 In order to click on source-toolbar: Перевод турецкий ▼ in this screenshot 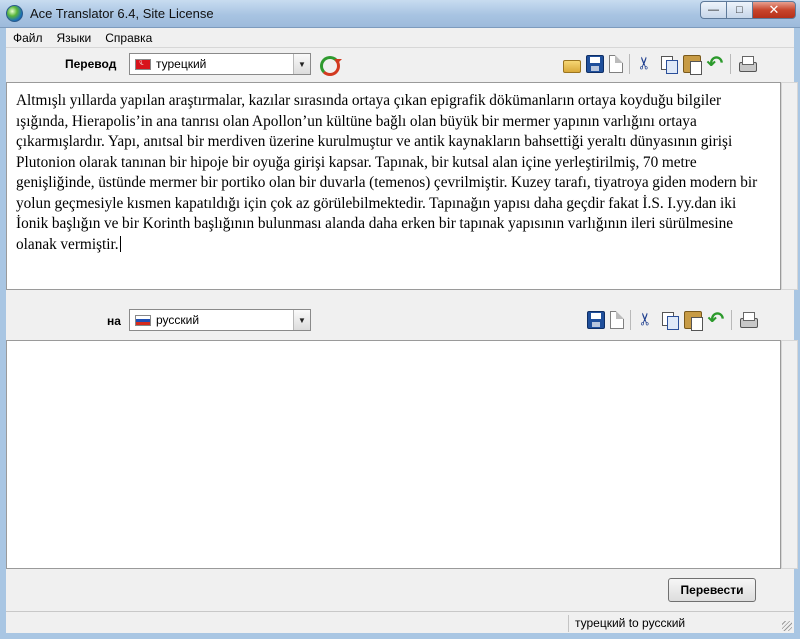, I will do `click(400, 64)`.